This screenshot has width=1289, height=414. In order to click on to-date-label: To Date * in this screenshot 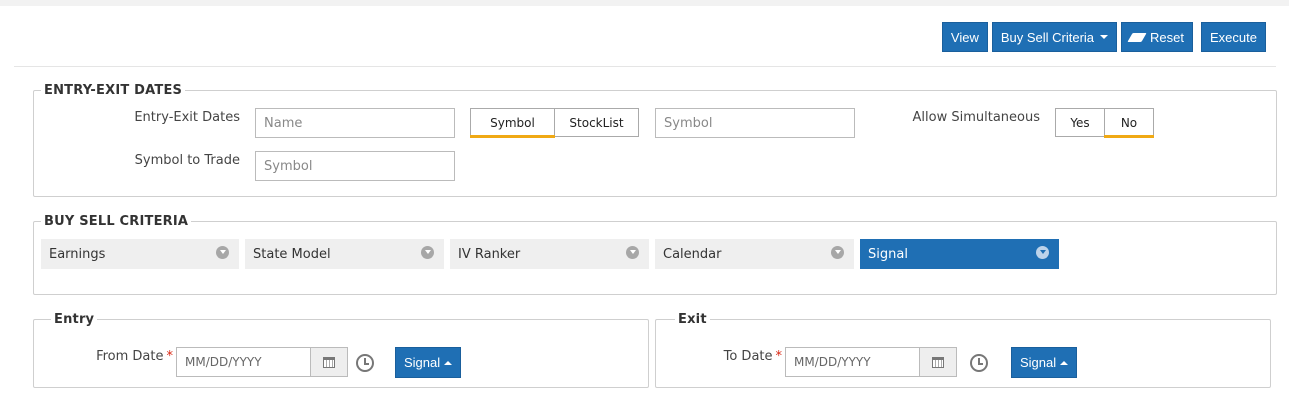, I will do `click(731, 356)`.